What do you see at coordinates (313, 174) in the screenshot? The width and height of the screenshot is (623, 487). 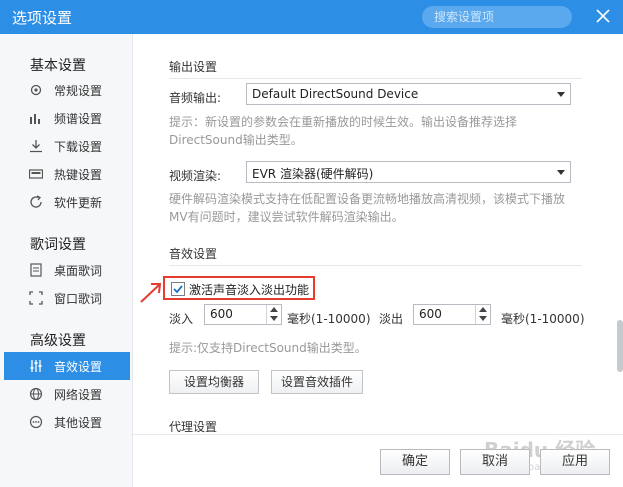 I see `video-render-value: EVR 渲染器(硬件解码)` at bounding box center [313, 174].